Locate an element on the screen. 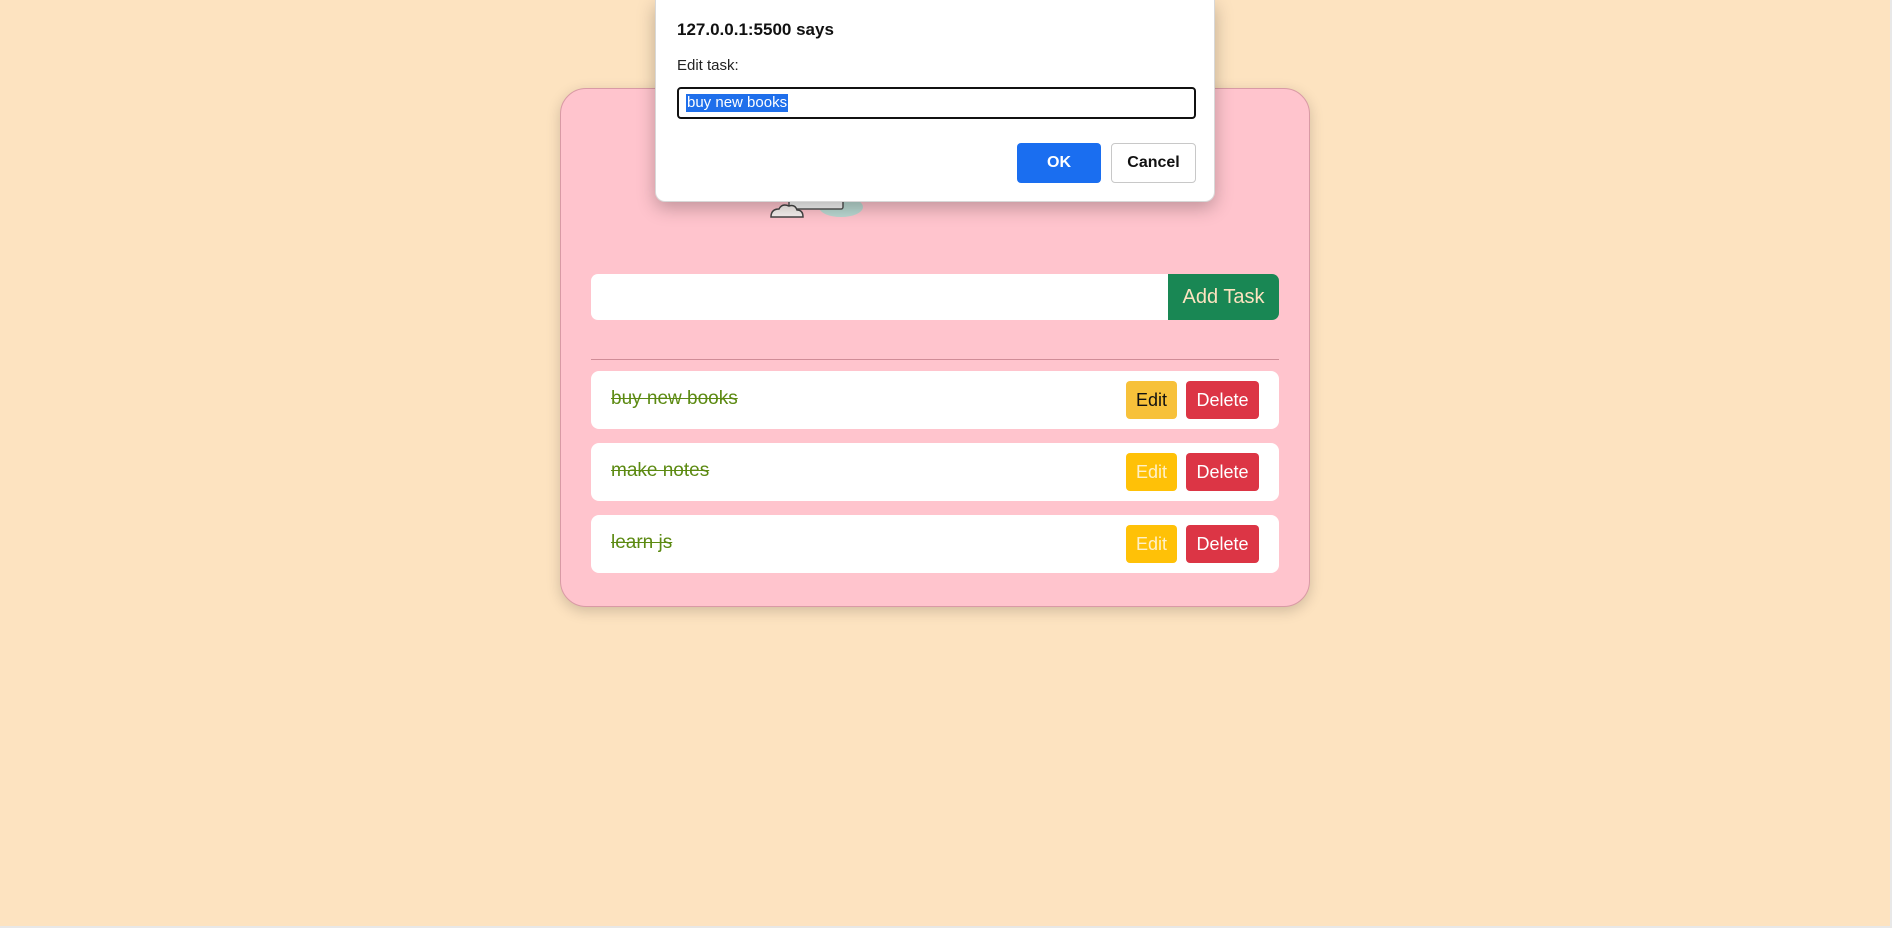  add-task-button: Add Task is located at coordinates (1223, 297).